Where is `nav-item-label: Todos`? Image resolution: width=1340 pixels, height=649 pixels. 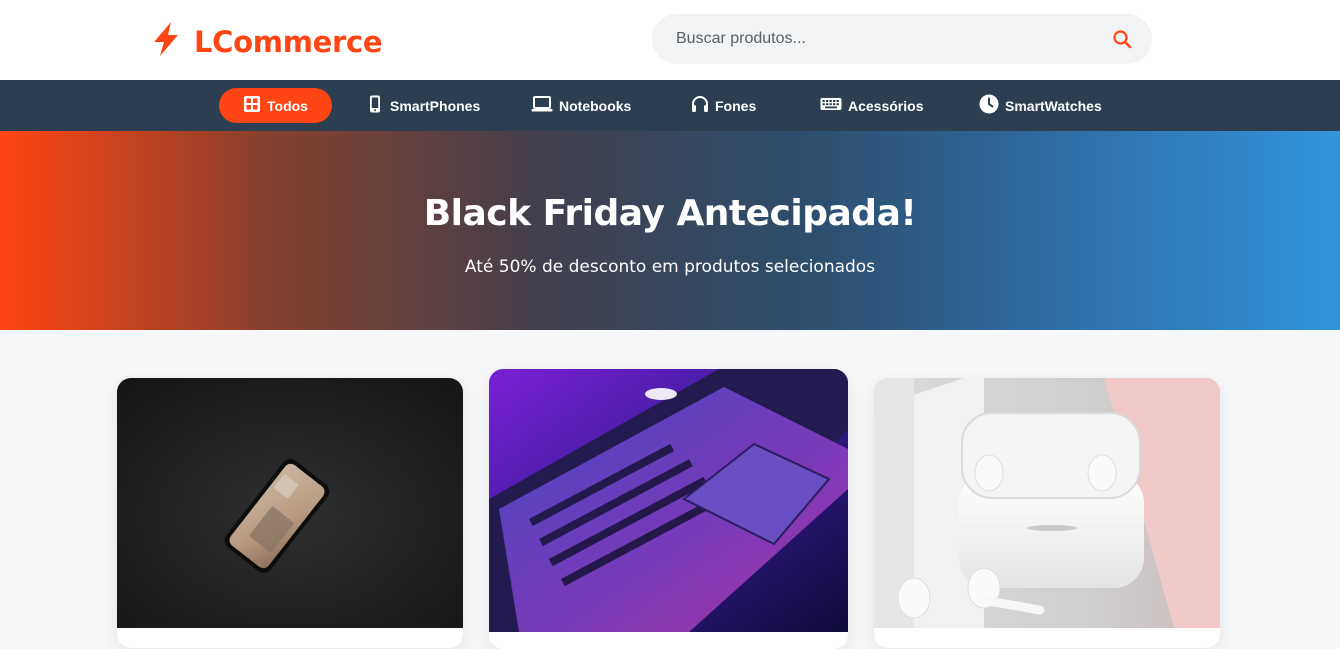
nav-item-label: Todos is located at coordinates (287, 105).